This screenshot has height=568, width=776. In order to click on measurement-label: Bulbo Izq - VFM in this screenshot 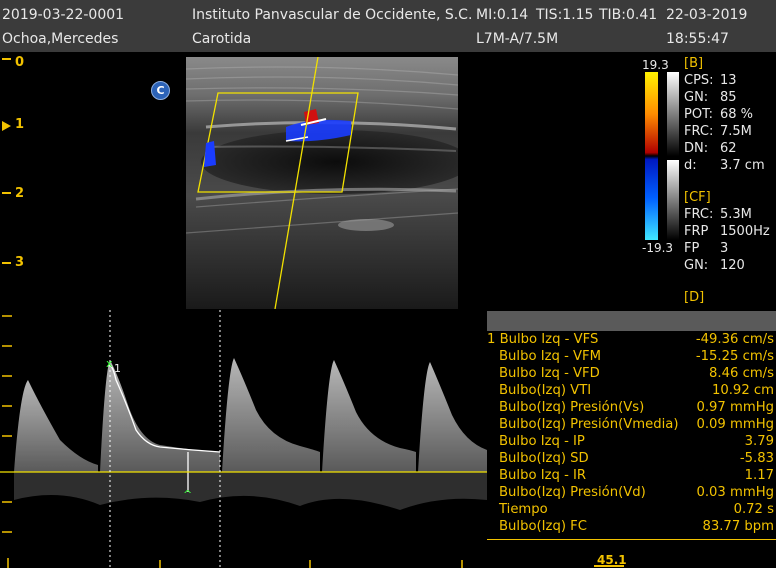, I will do `click(550, 356)`.